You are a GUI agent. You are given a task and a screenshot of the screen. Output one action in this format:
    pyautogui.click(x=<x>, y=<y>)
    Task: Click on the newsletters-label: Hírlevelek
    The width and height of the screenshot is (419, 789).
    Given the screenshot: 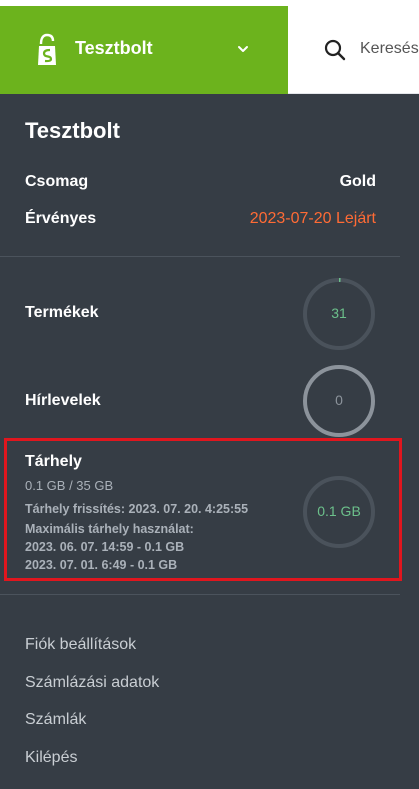 What is the action you would take?
    pyautogui.click(x=63, y=400)
    